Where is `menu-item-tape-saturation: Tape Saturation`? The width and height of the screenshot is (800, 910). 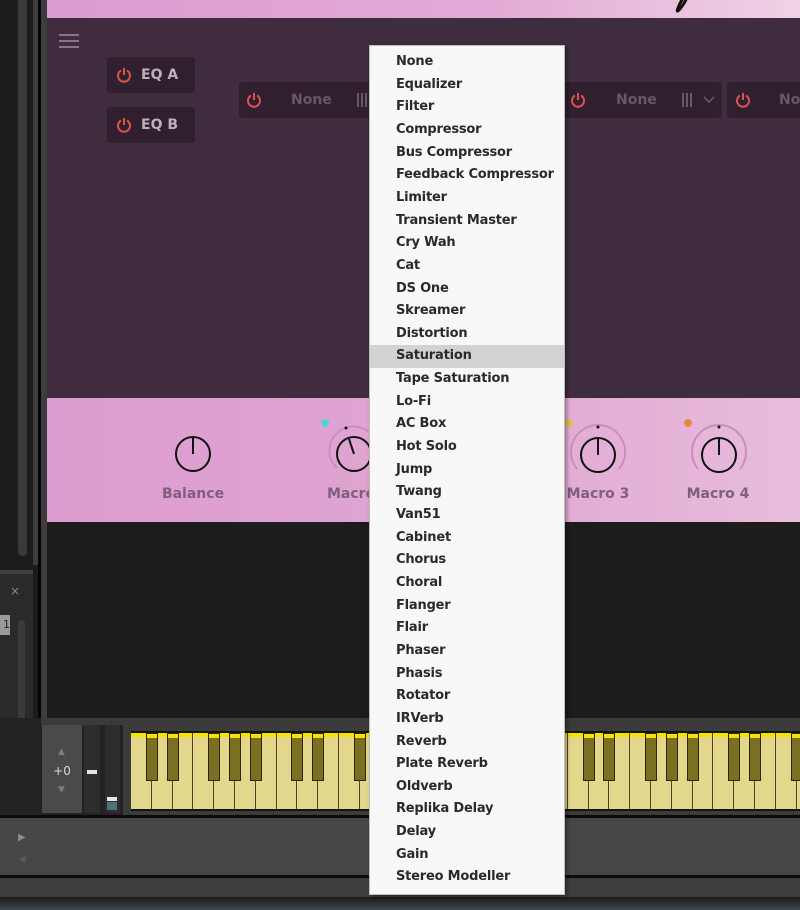
menu-item-tape-saturation: Tape Saturation is located at coordinates (467, 379).